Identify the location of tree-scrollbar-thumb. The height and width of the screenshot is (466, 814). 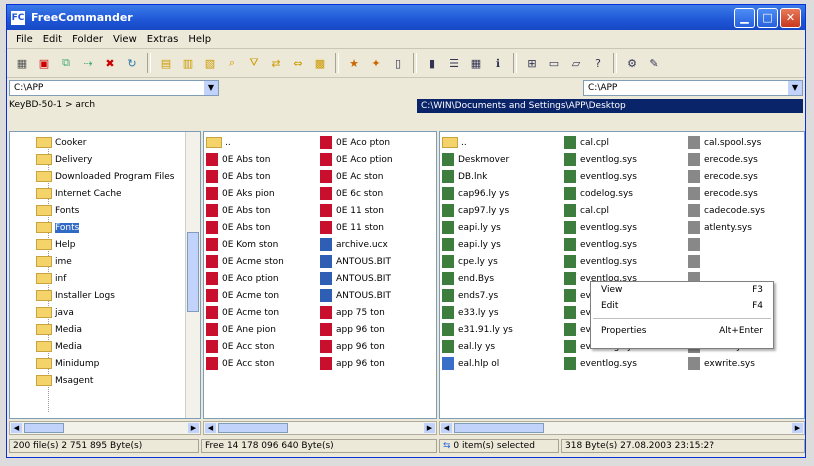
(193, 272).